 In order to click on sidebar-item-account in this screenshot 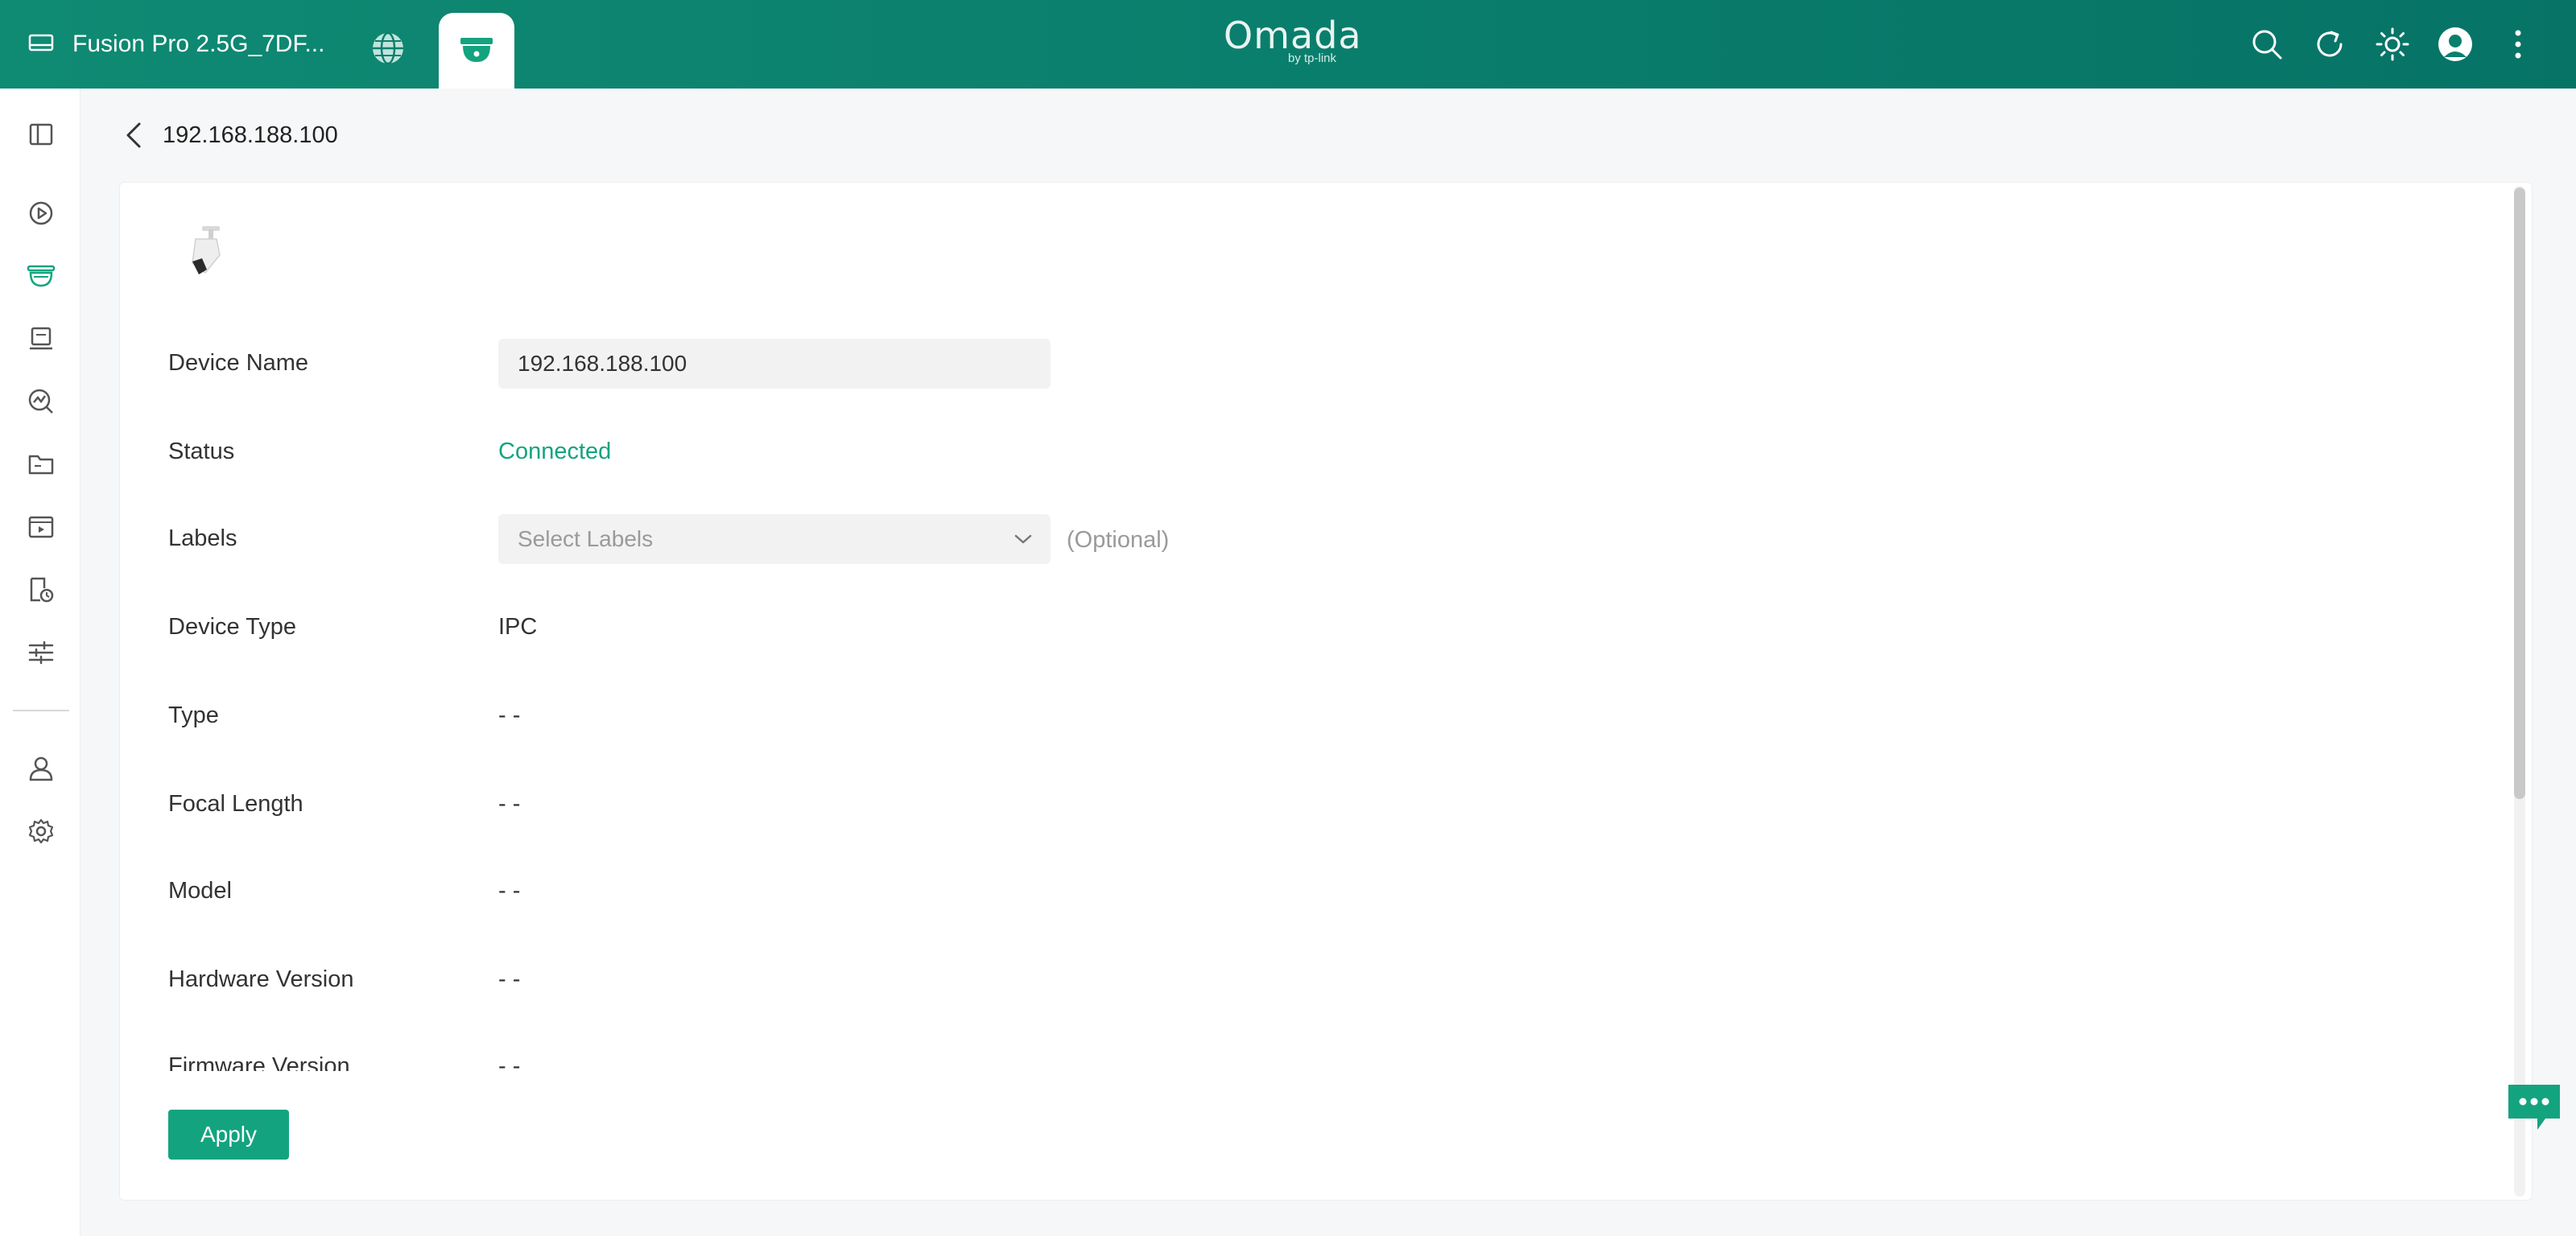, I will do `click(41, 768)`.